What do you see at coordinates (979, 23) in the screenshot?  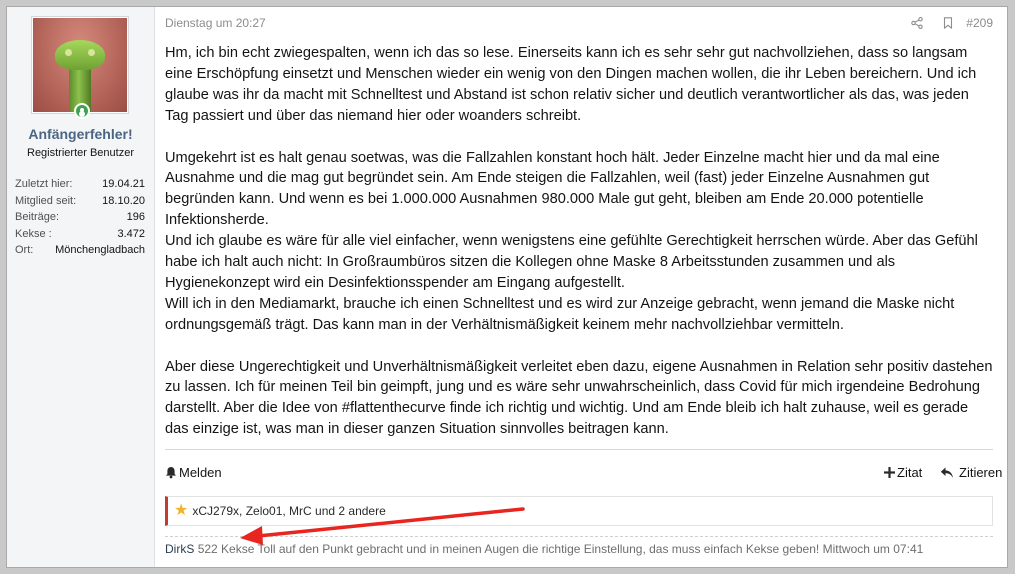 I see `post-number: #209` at bounding box center [979, 23].